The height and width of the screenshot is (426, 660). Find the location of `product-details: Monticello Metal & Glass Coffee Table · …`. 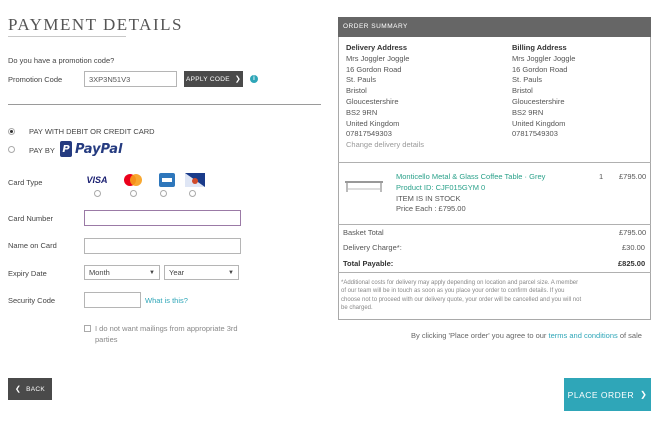

product-details: Monticello Metal & Glass Coffee Table · … is located at coordinates (470, 193).